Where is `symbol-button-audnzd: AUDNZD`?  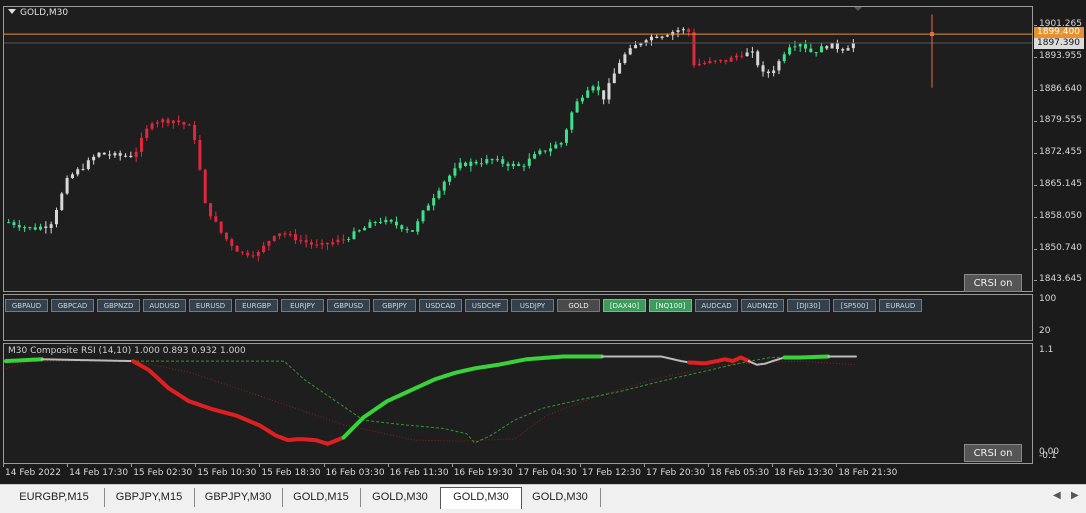
symbol-button-audnzd: AUDNZD is located at coordinates (762, 305).